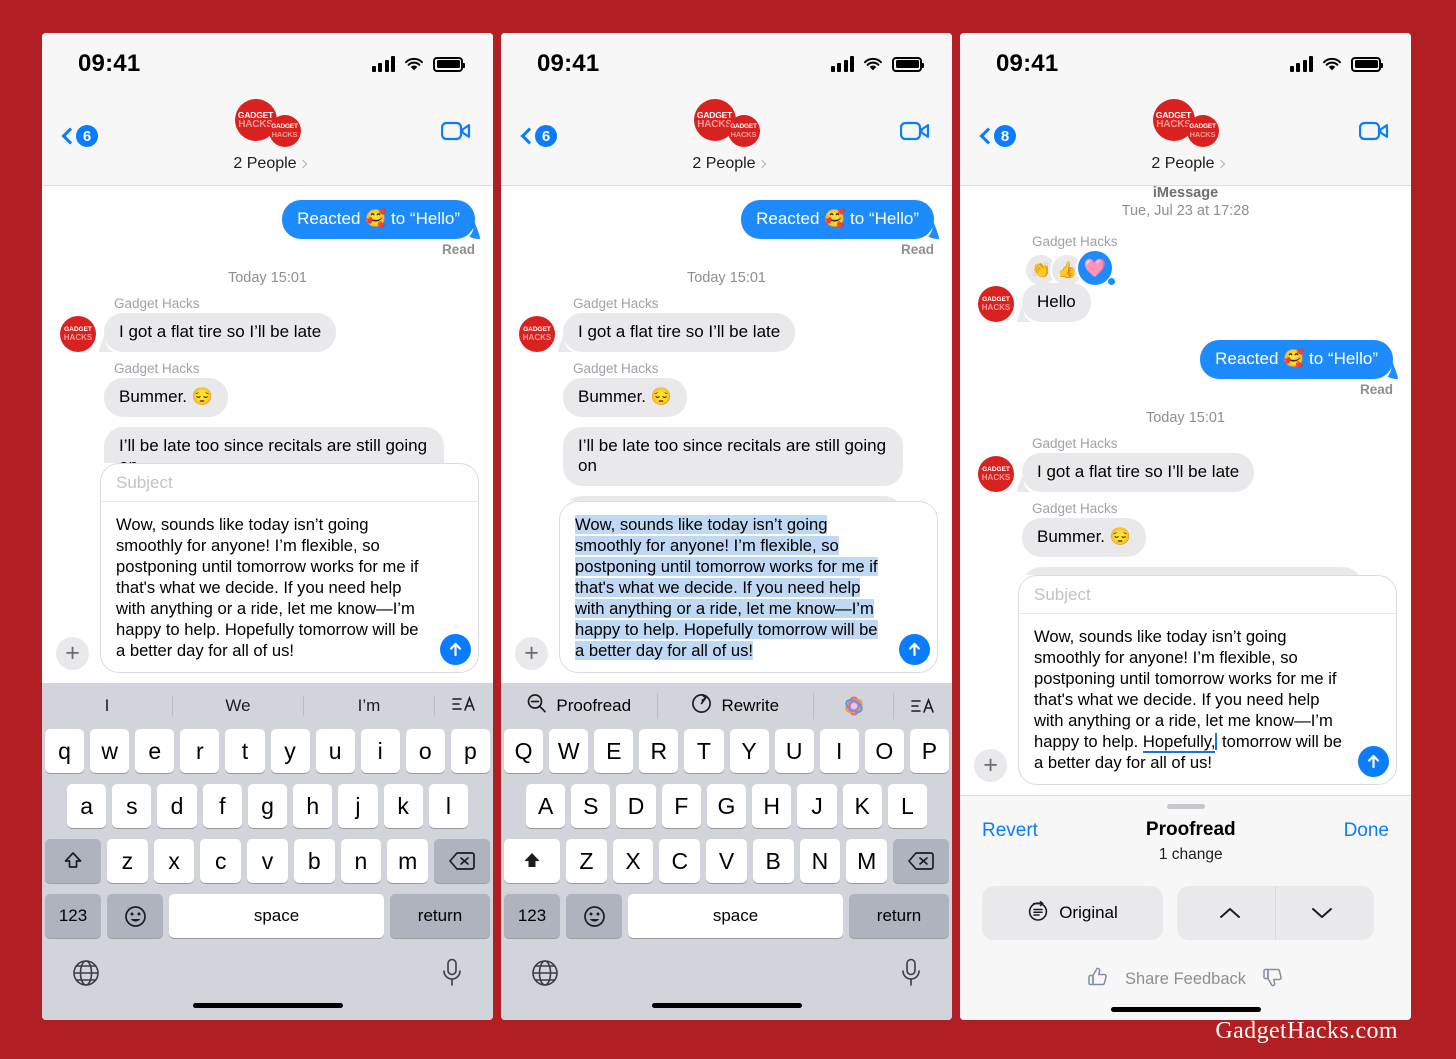 Image resolution: width=1456 pixels, height=1059 pixels. What do you see at coordinates (929, 751) in the screenshot?
I see `key-P: P` at bounding box center [929, 751].